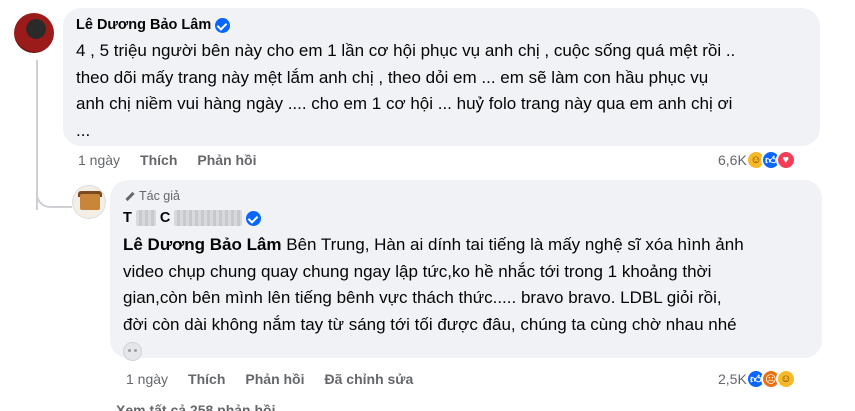  I want to click on edited-label: Đã chỉnh sửa, so click(369, 379).